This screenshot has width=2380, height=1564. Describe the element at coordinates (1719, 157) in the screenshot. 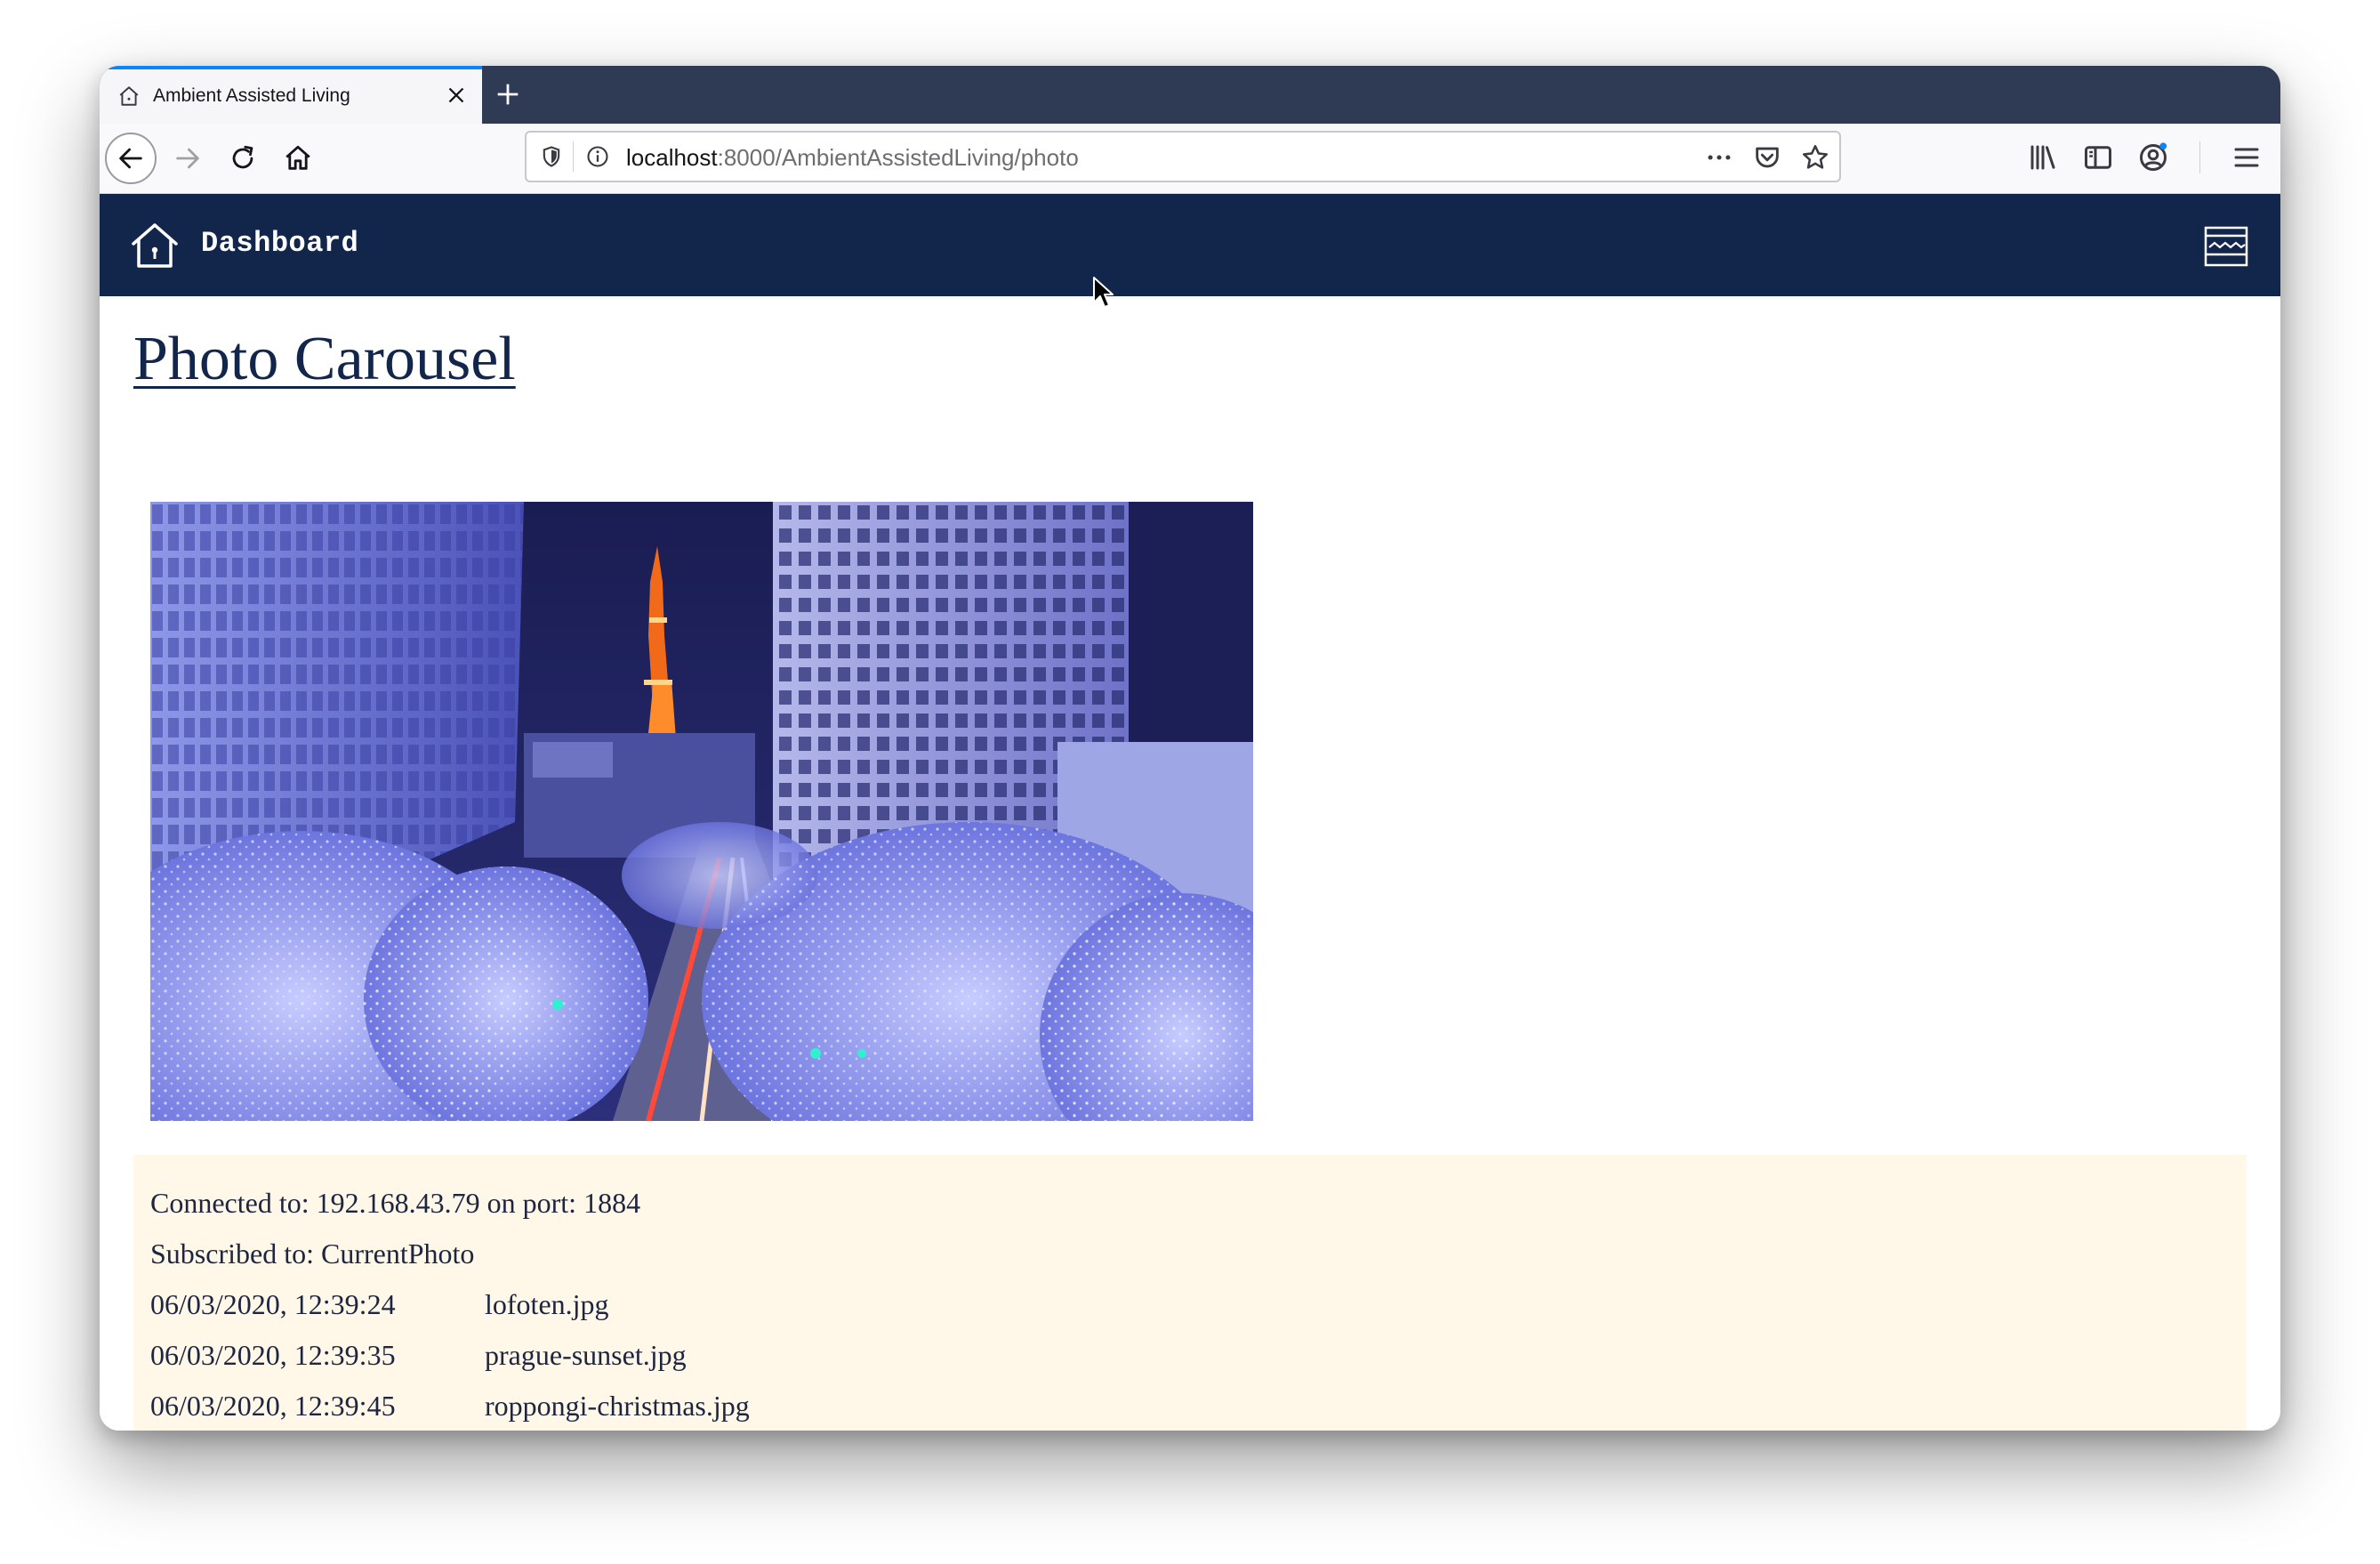

I see `more-actions-icon` at that location.